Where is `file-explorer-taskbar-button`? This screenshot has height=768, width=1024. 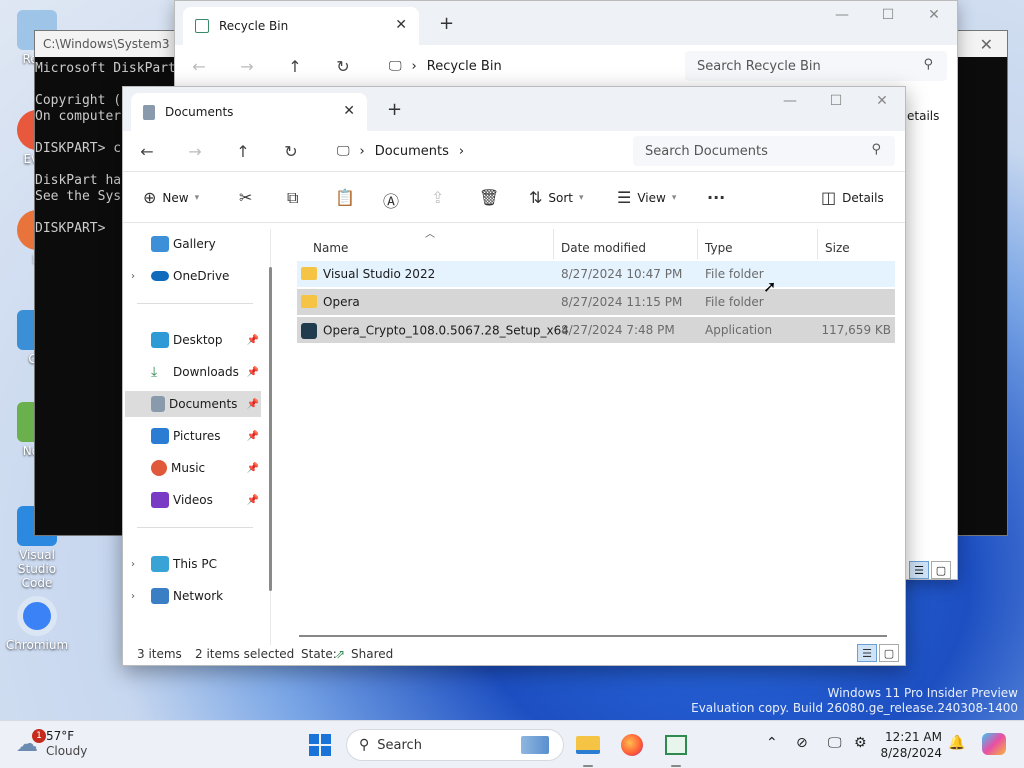
file-explorer-taskbar-button is located at coordinates (588, 745).